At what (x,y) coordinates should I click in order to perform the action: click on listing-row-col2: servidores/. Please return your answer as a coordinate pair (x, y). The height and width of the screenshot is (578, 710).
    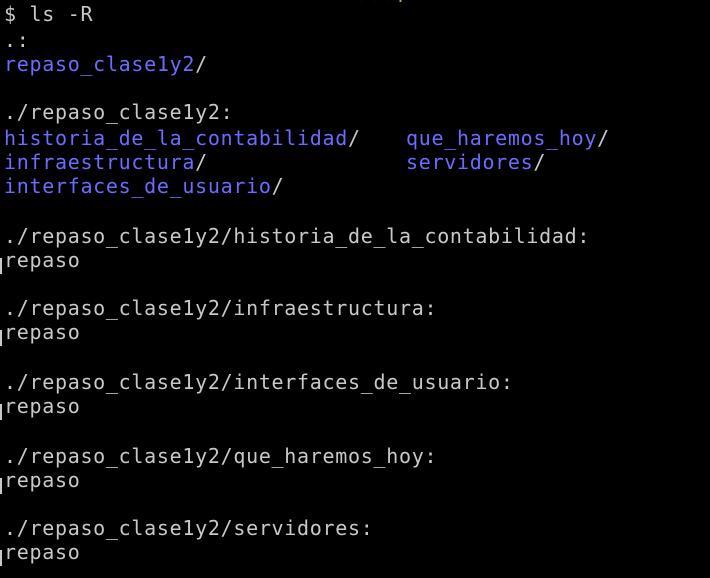
    Looking at the image, I should click on (476, 162).